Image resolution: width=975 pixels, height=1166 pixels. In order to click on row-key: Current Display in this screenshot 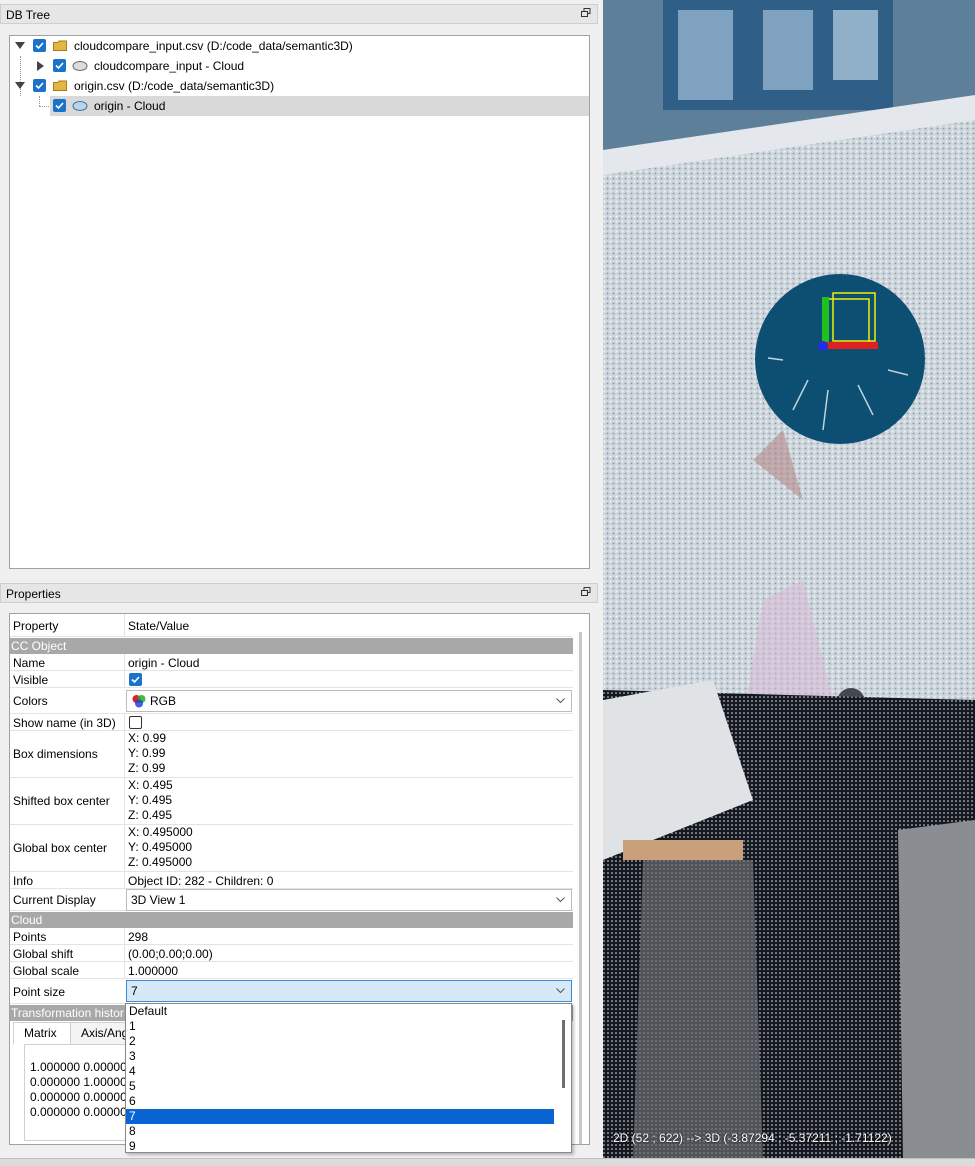, I will do `click(54, 900)`.